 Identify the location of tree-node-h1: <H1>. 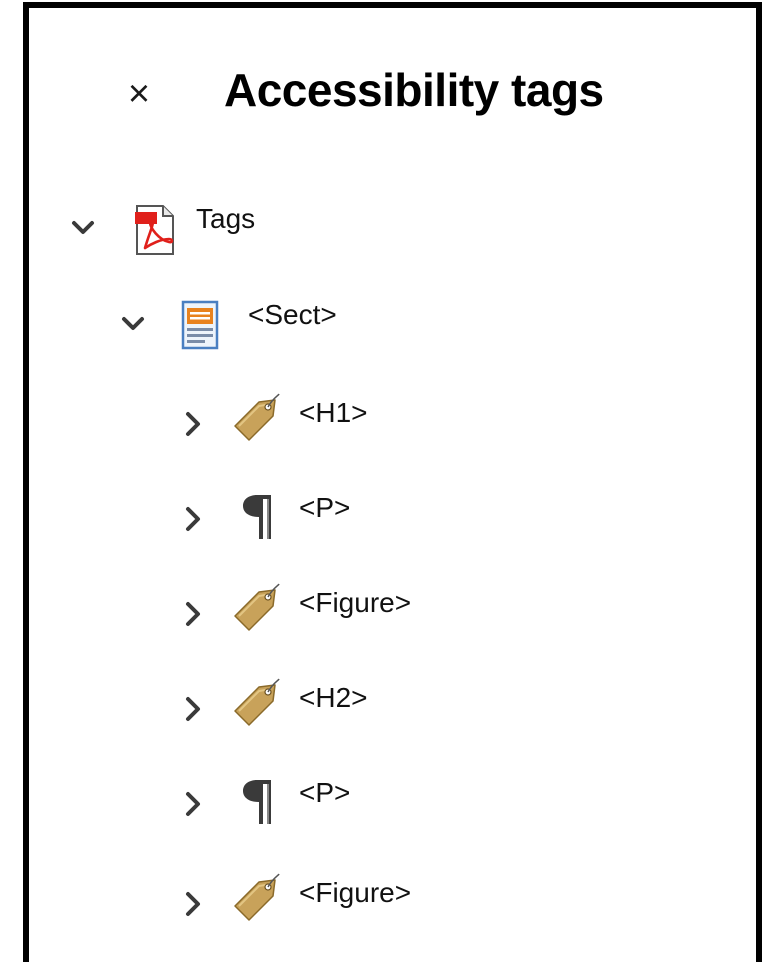
(329, 418).